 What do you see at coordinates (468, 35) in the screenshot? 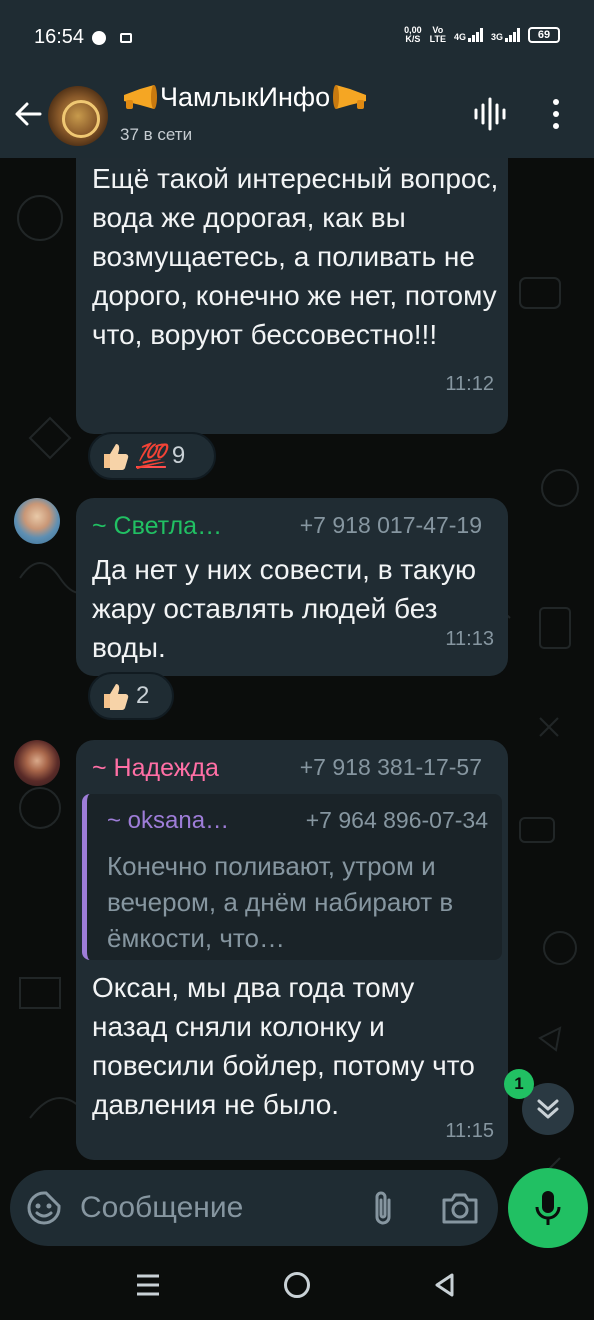
I see `signal-4g-icon: 4G` at bounding box center [468, 35].